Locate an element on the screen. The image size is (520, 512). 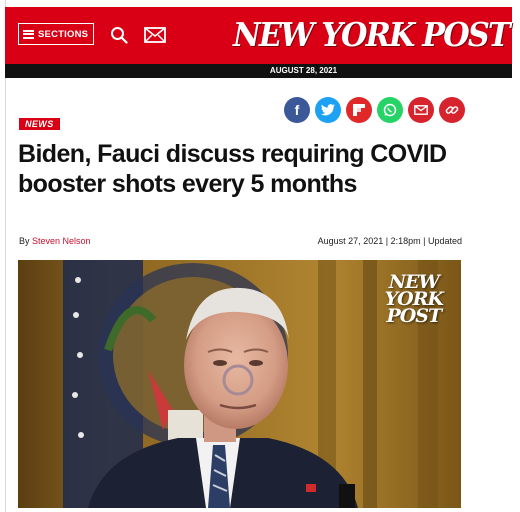
author-link: Steven Nelson is located at coordinates (61, 241).